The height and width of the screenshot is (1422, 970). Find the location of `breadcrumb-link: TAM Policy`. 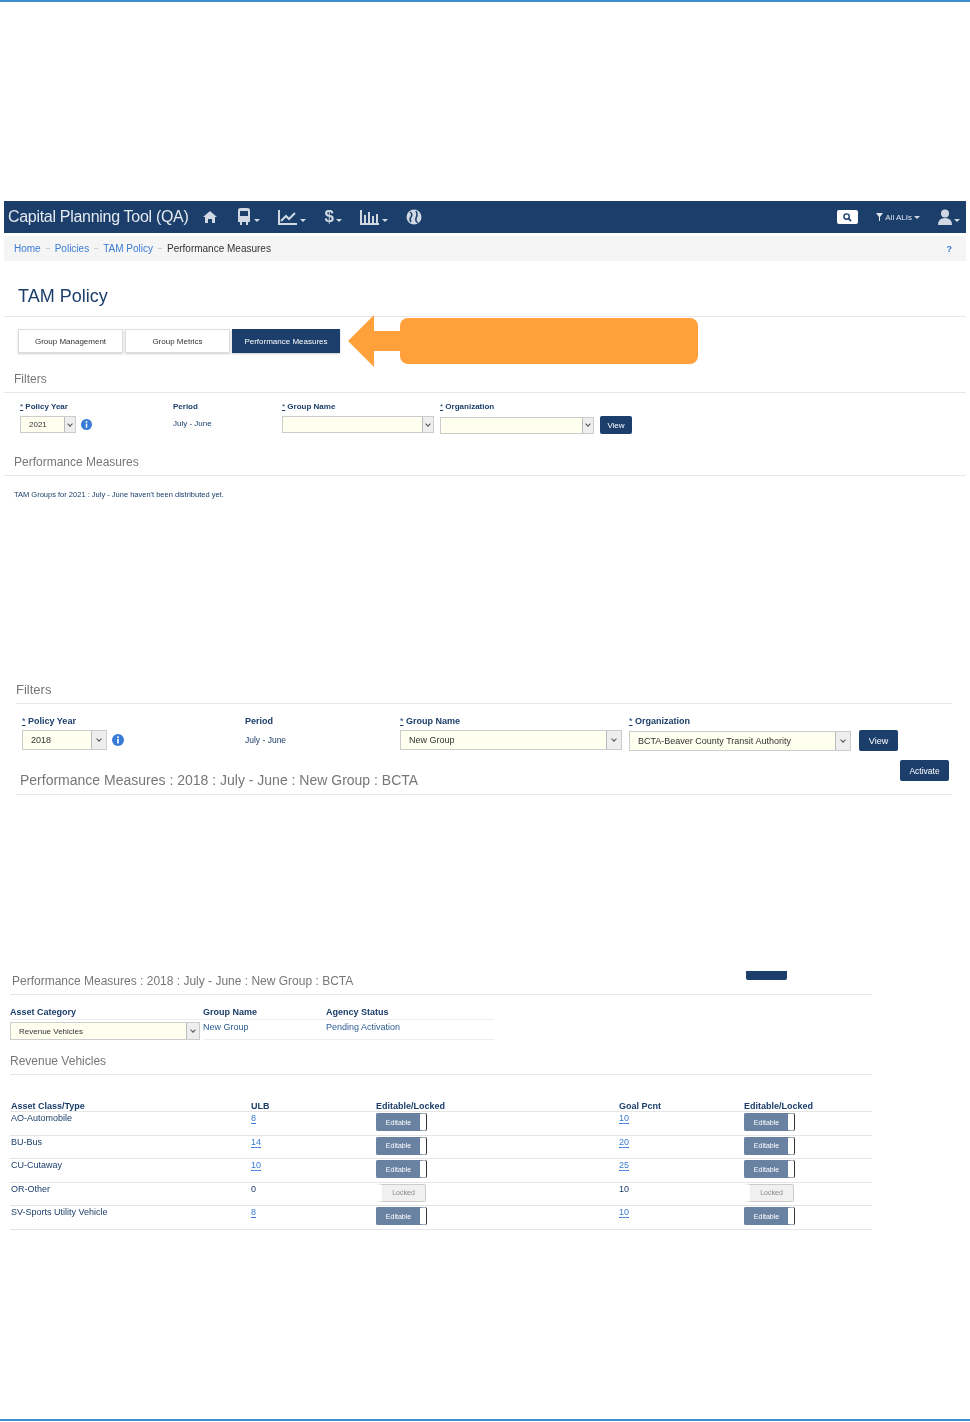

breadcrumb-link: TAM Policy is located at coordinates (128, 248).